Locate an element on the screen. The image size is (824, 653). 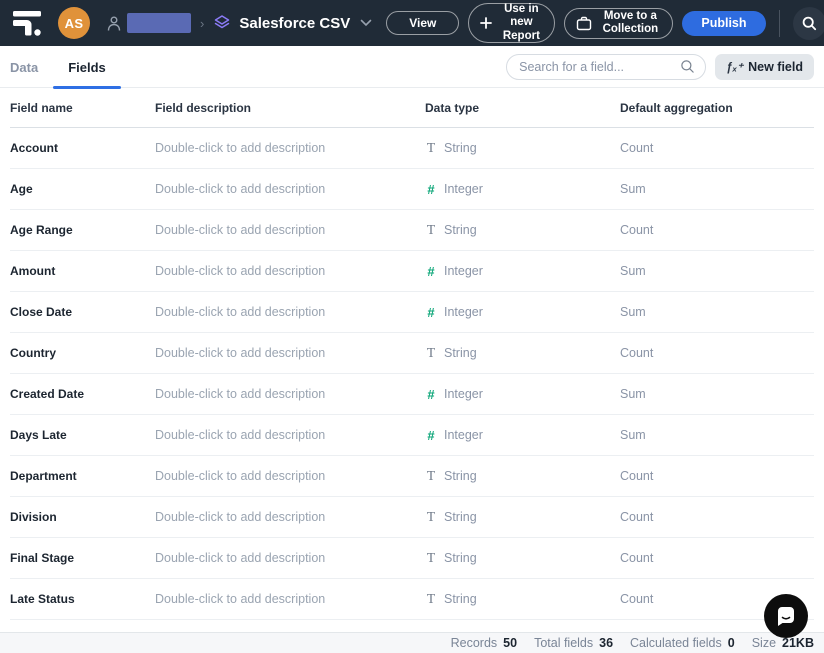
field-name: Account is located at coordinates (34, 148).